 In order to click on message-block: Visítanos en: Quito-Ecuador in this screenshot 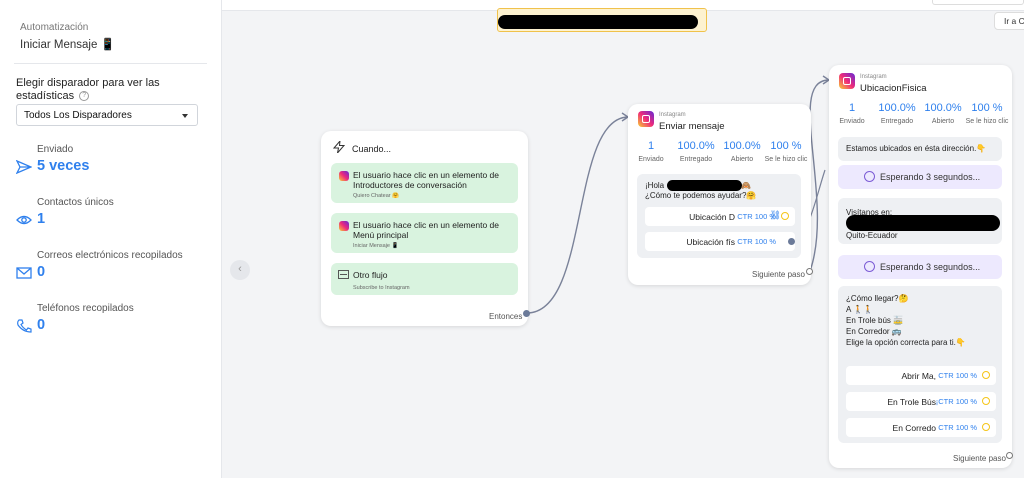, I will do `click(920, 221)`.